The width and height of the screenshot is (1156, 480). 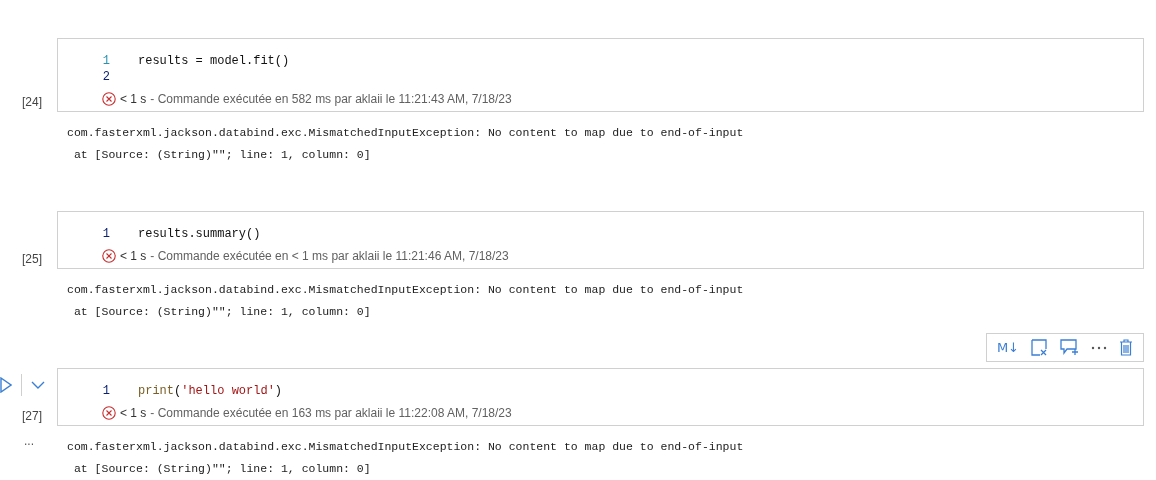 What do you see at coordinates (331, 99) in the screenshot?
I see `execution-status: - Commande exécutée en 582 ms par aklaii le 11:21:43 AM, 7/18/23` at bounding box center [331, 99].